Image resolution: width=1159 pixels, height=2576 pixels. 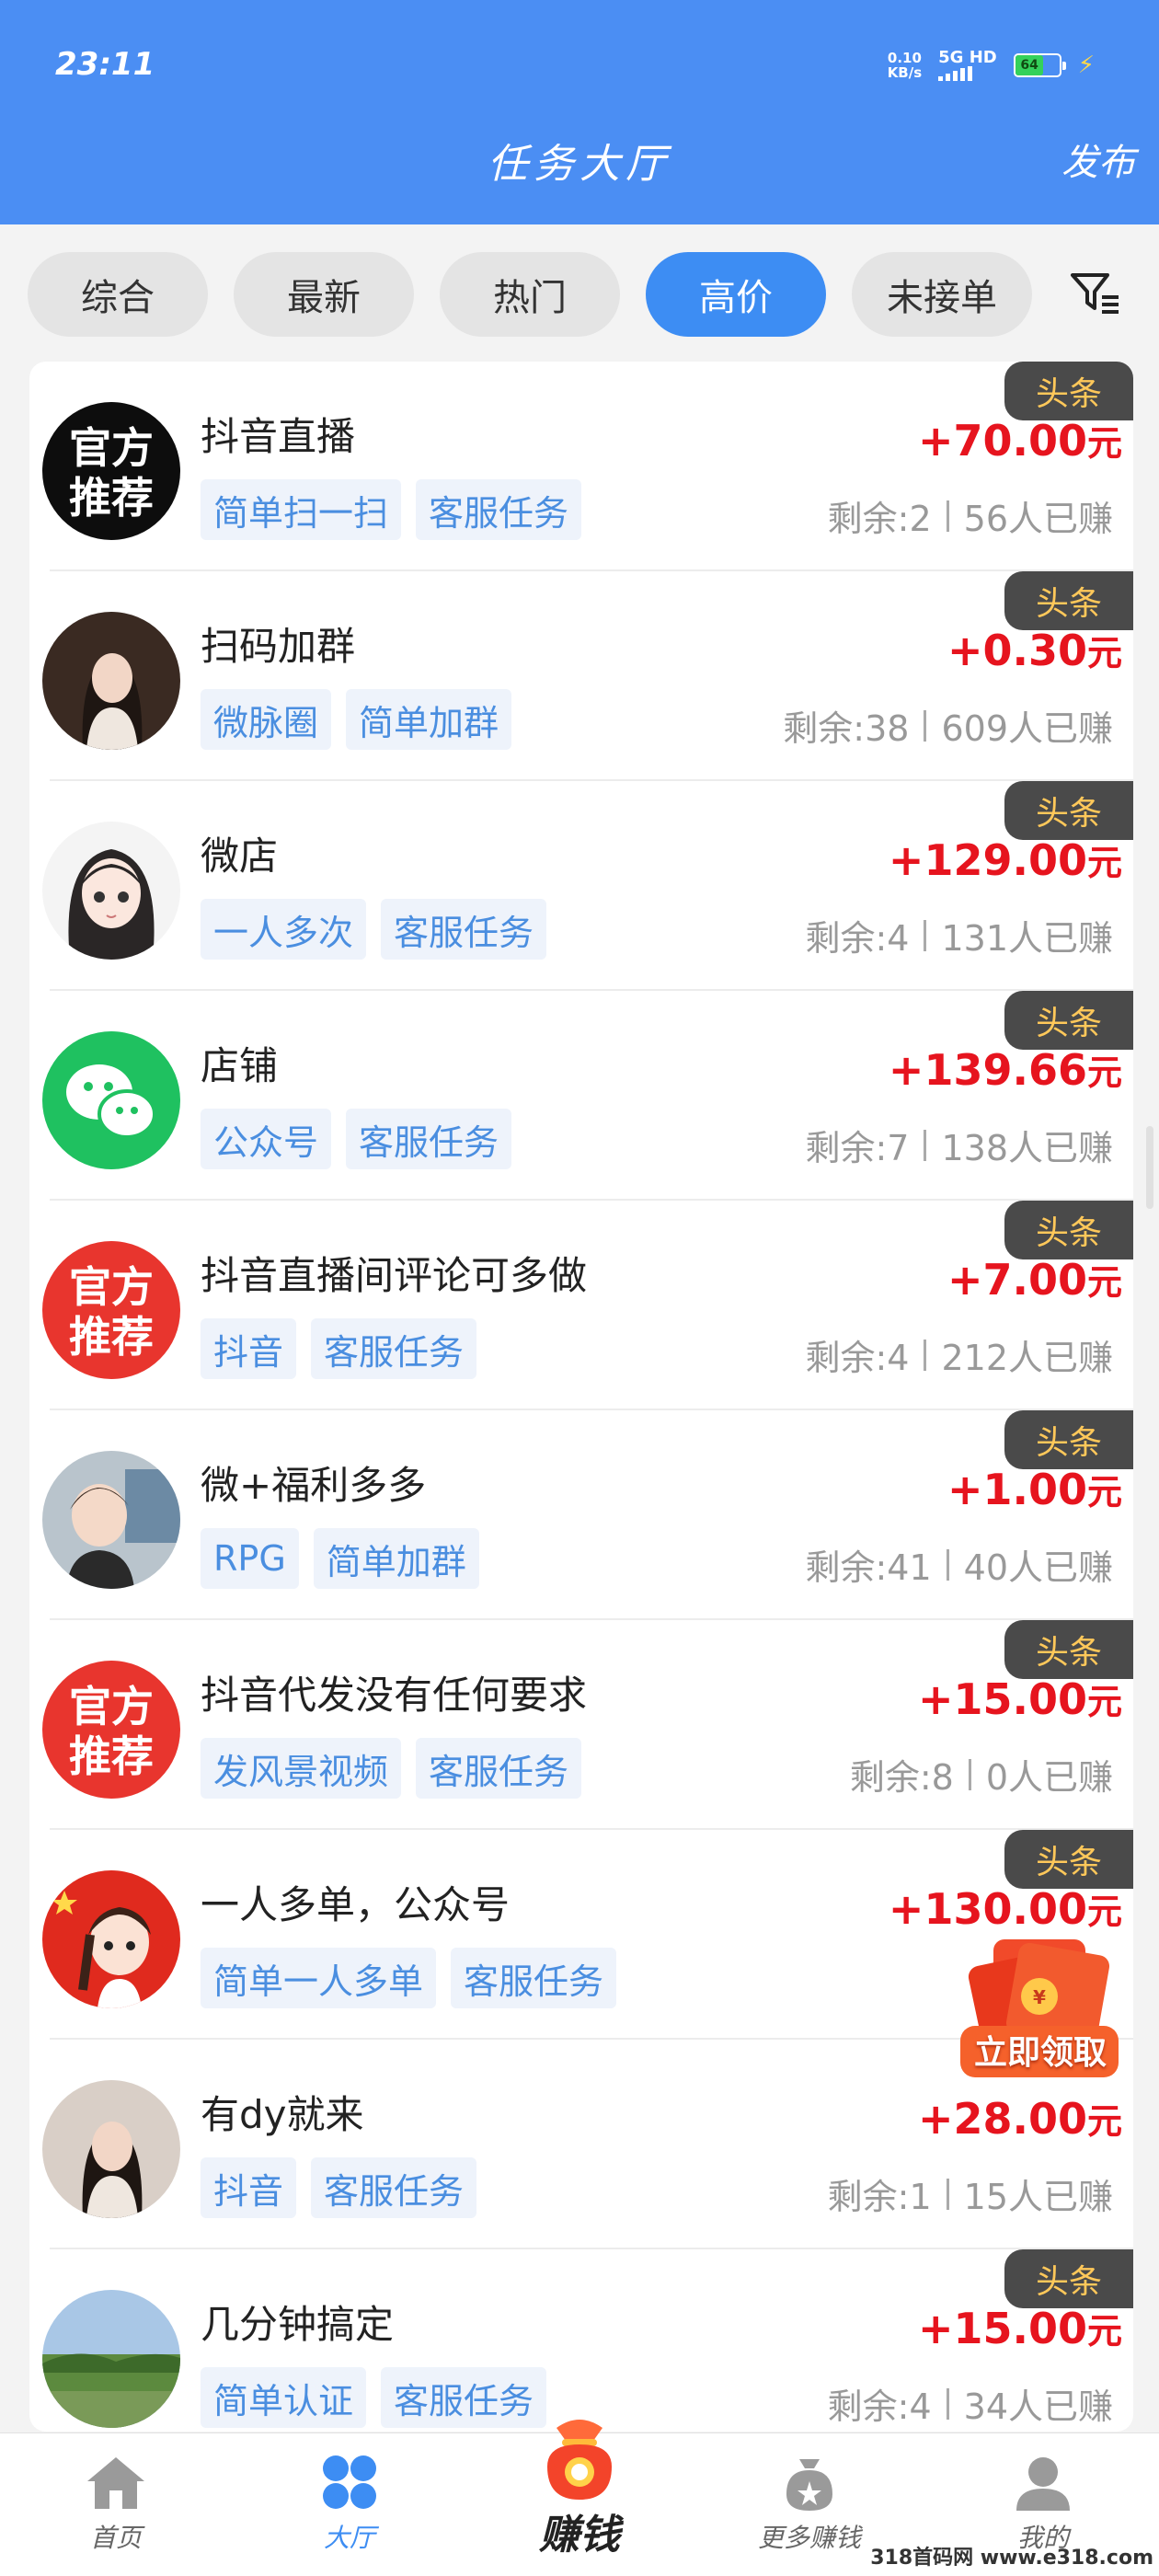 I want to click on price-value: +139.66, so click(x=987, y=1070).